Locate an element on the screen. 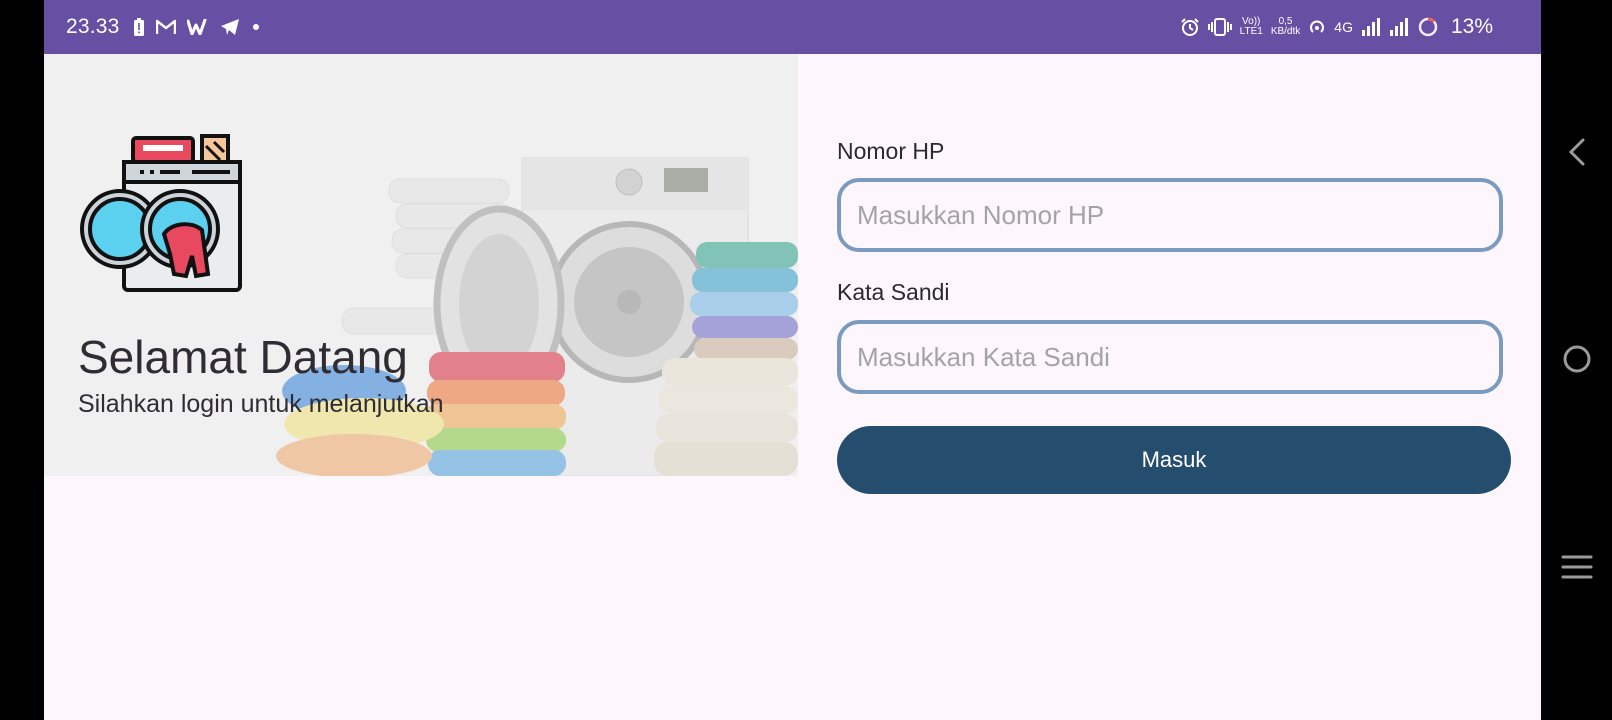  login-button: Masuk is located at coordinates (1174, 460).